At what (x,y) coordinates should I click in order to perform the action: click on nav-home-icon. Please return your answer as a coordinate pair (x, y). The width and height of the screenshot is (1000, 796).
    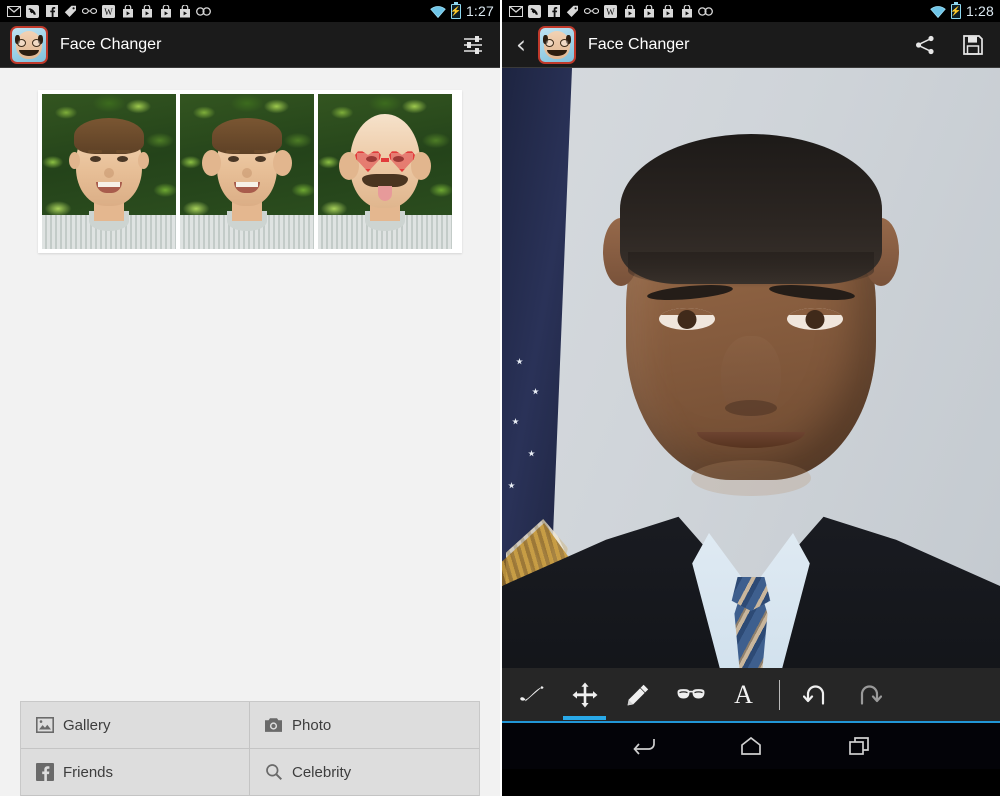
    Looking at the image, I should click on (751, 746).